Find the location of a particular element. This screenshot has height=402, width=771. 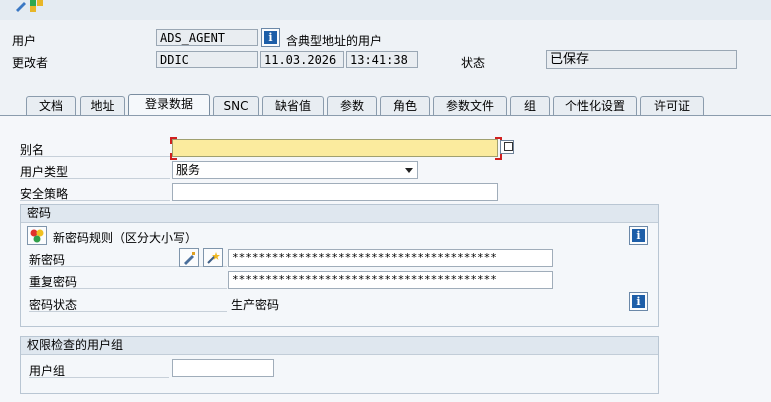

user-type-value: 服务 is located at coordinates (188, 170).